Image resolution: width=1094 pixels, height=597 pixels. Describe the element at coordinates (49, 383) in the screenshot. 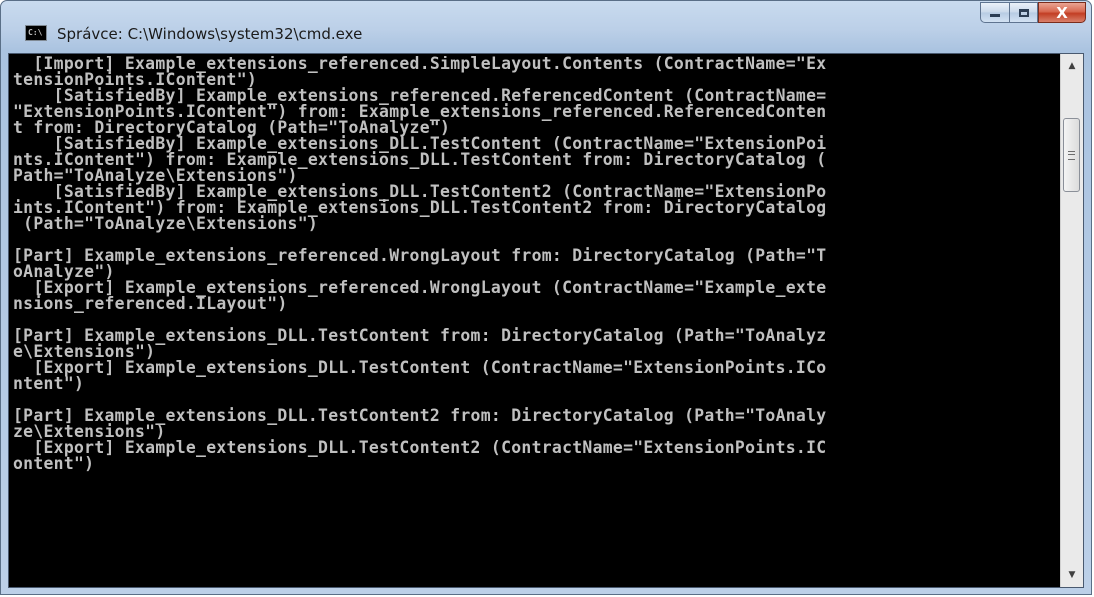

I see `console-line: ntent")` at that location.